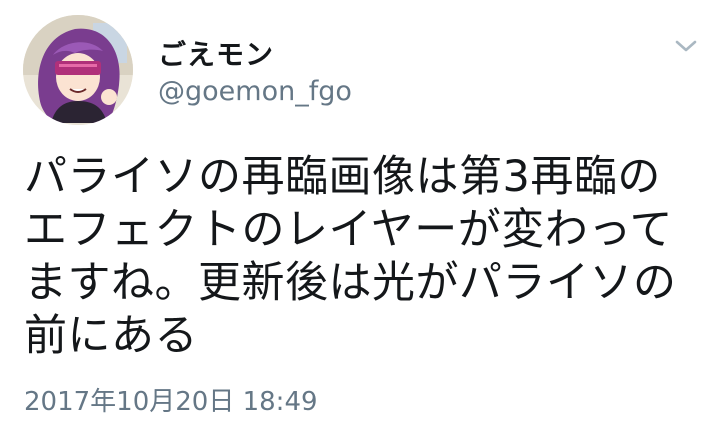 The height and width of the screenshot is (428, 720). Describe the element at coordinates (349, 230) in the screenshot. I see `tweet-text-line: エフェクトのレイヤーが変わって` at that location.